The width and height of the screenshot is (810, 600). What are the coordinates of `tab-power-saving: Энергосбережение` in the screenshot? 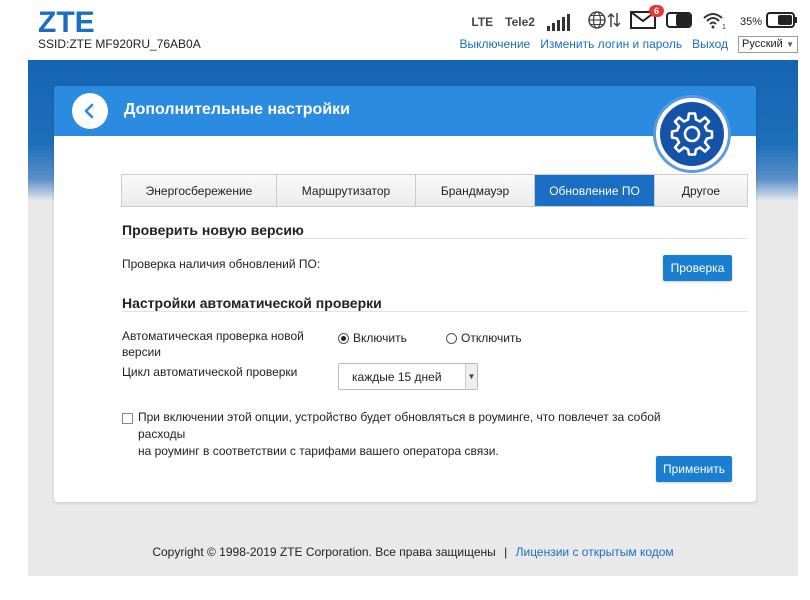 It's located at (199, 190).